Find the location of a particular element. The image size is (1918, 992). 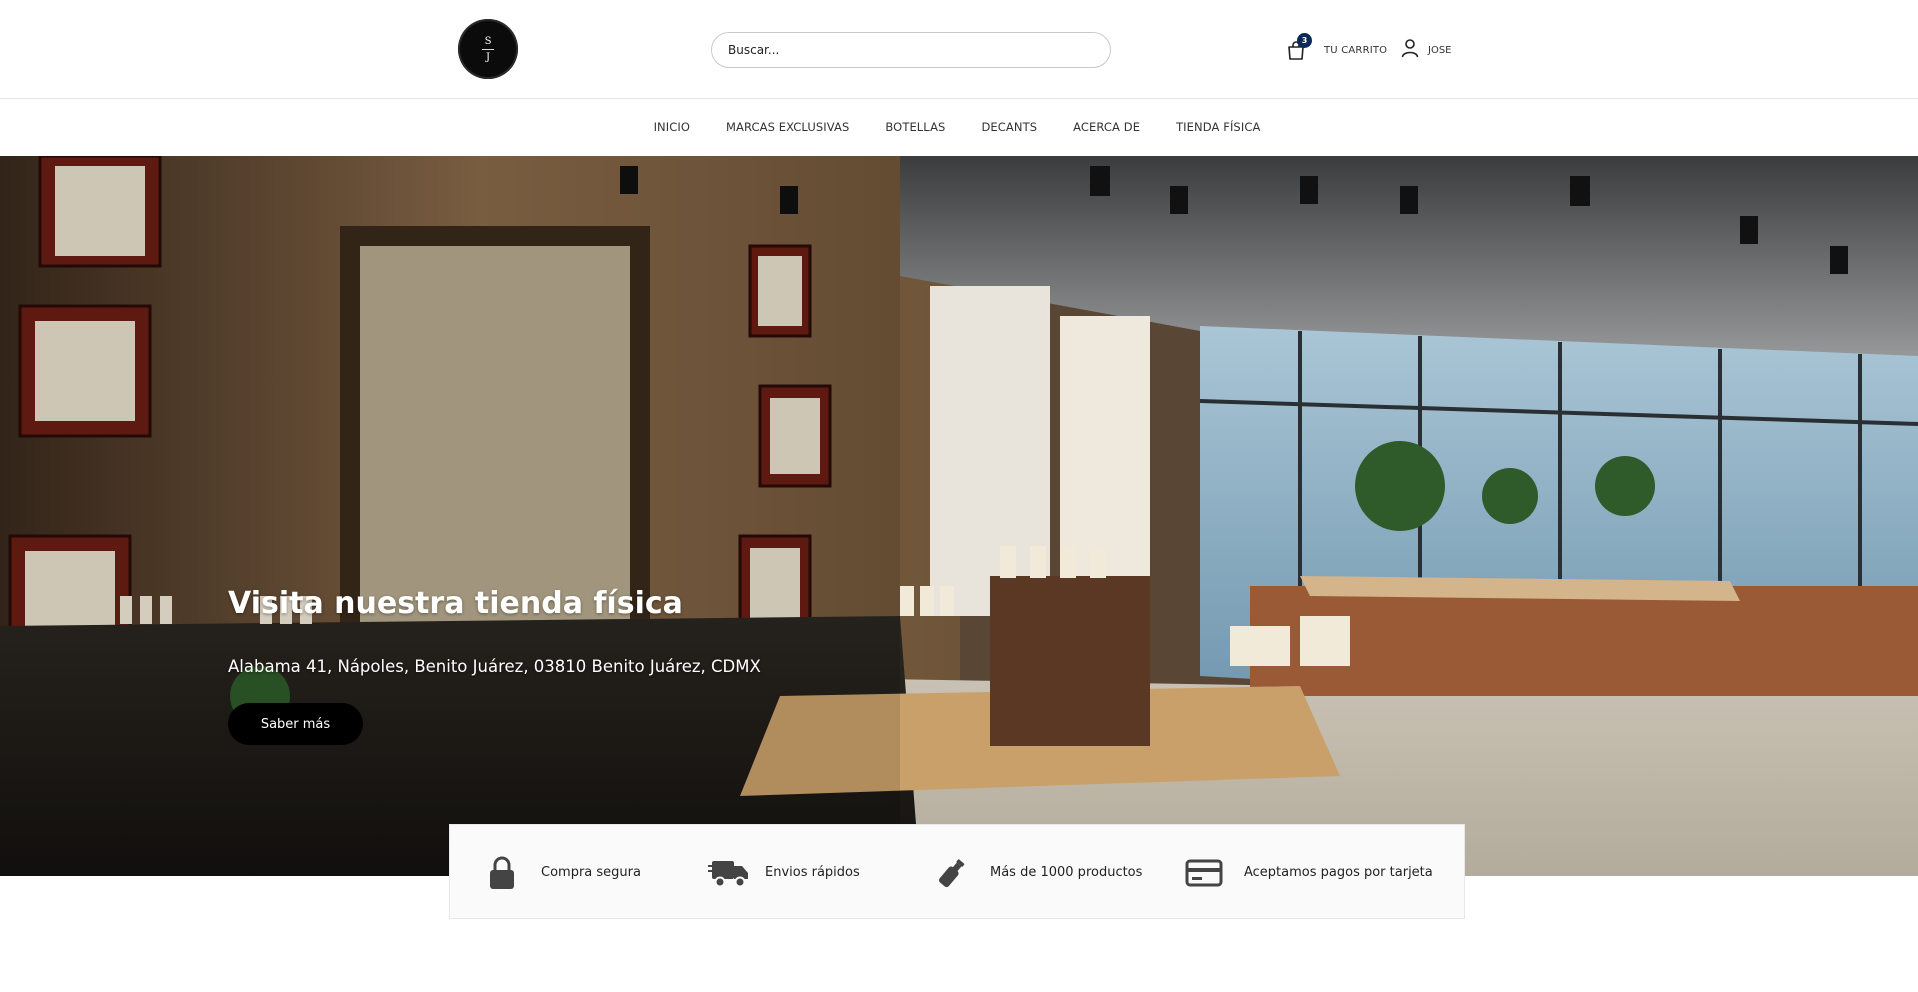

feature-text: Más de 1000 productos is located at coordinates (1066, 872).